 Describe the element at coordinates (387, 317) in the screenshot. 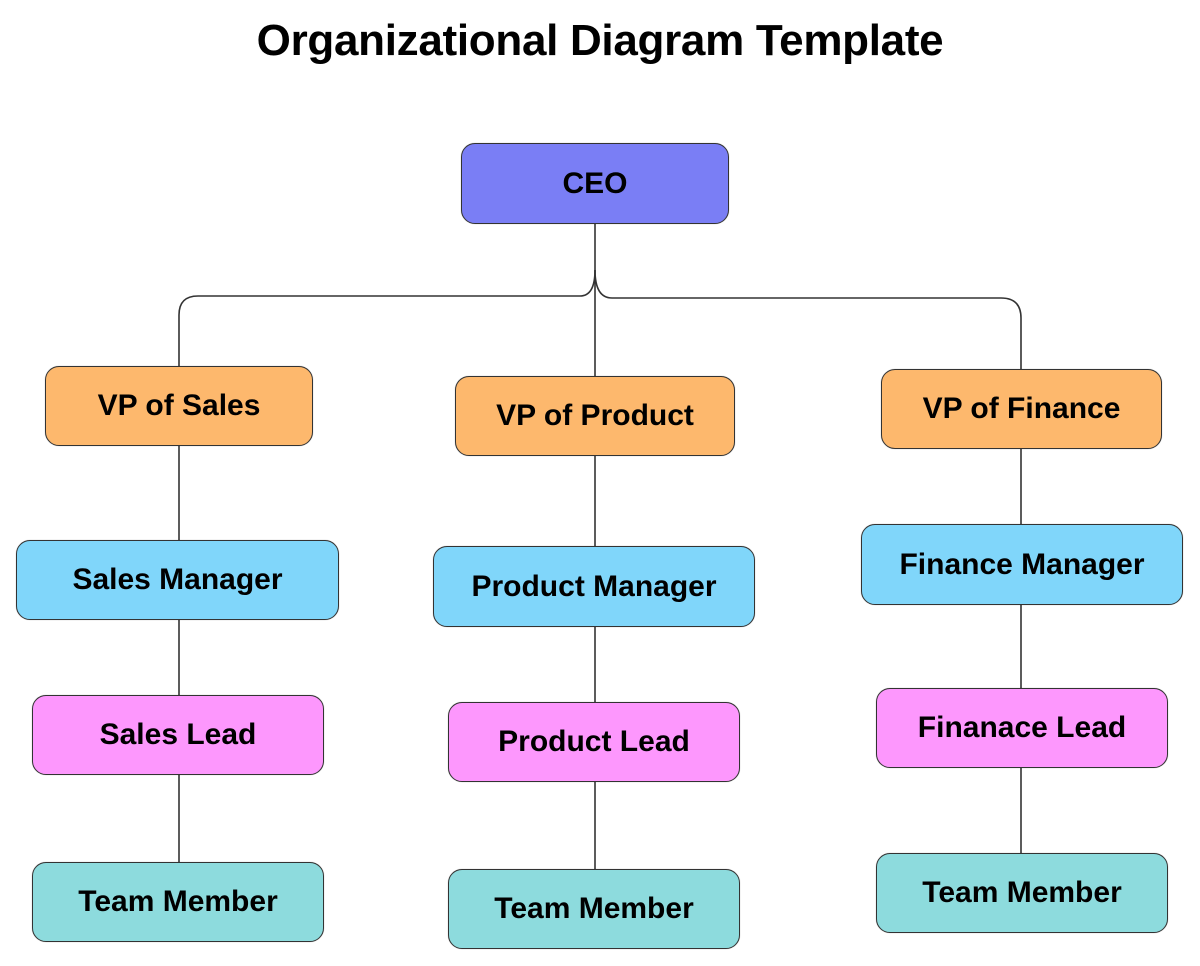

I see `connector-ceo-to-vp-sales` at that location.